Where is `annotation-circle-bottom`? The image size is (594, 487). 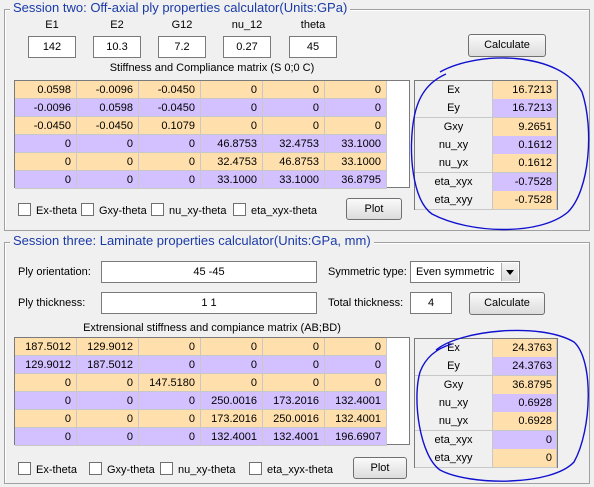
annotation-circle-bottom is located at coordinates (502, 405).